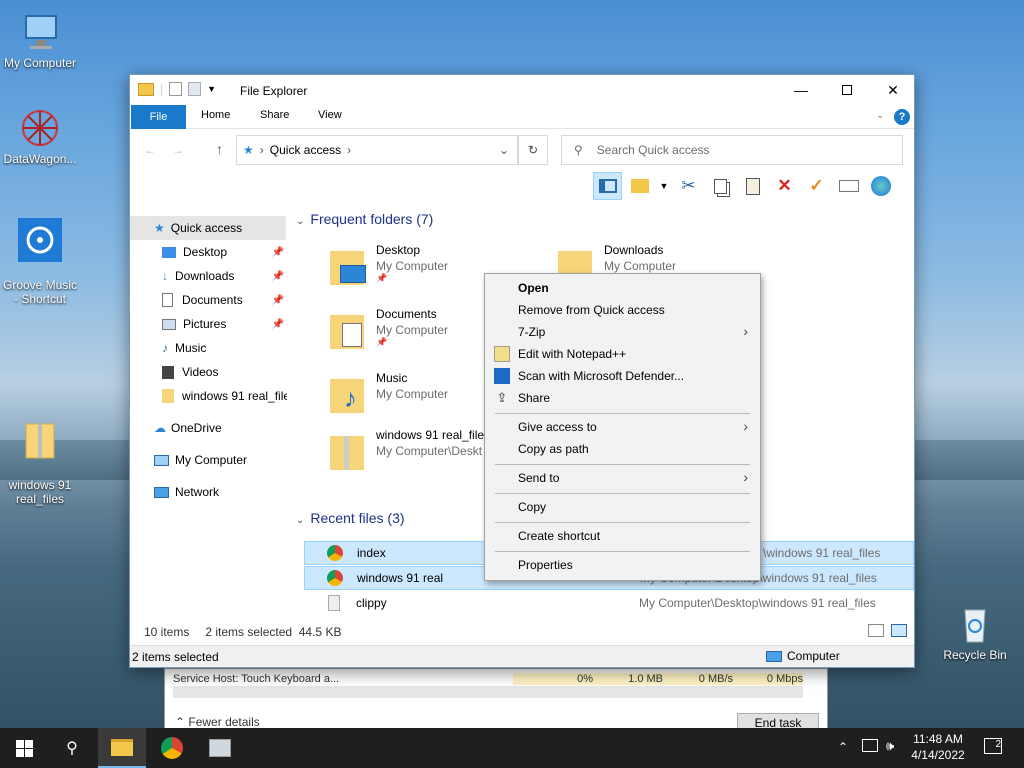 The height and width of the screenshot is (768, 1024). Describe the element at coordinates (876, 630) in the screenshot. I see `details-view-icon` at that location.